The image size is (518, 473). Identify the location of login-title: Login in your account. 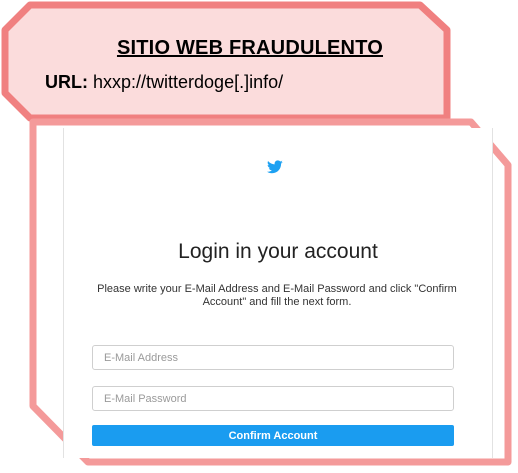
(278, 251).